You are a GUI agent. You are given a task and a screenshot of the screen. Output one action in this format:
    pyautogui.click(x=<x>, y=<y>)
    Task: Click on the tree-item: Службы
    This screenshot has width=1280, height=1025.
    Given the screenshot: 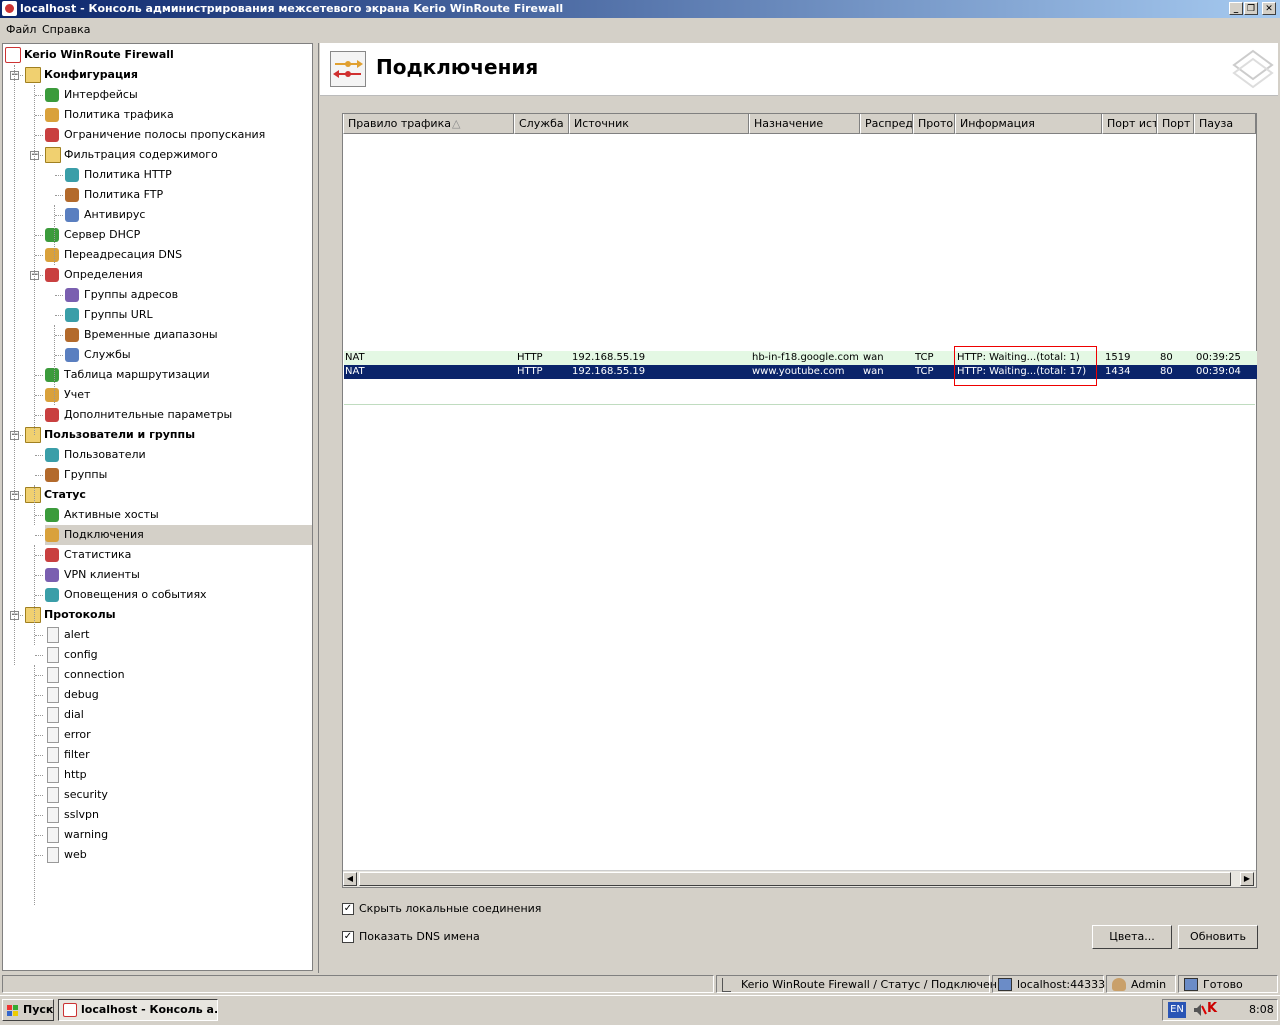 What is the action you would take?
    pyautogui.click(x=188, y=355)
    